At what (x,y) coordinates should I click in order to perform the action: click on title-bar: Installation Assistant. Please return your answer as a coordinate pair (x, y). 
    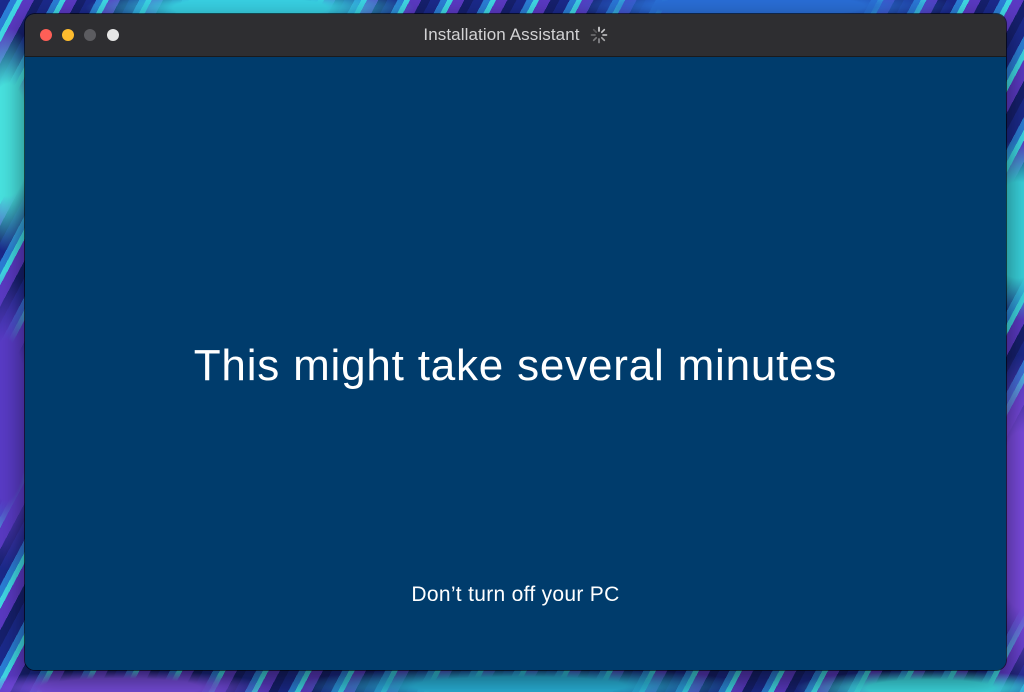
    Looking at the image, I should click on (515, 35).